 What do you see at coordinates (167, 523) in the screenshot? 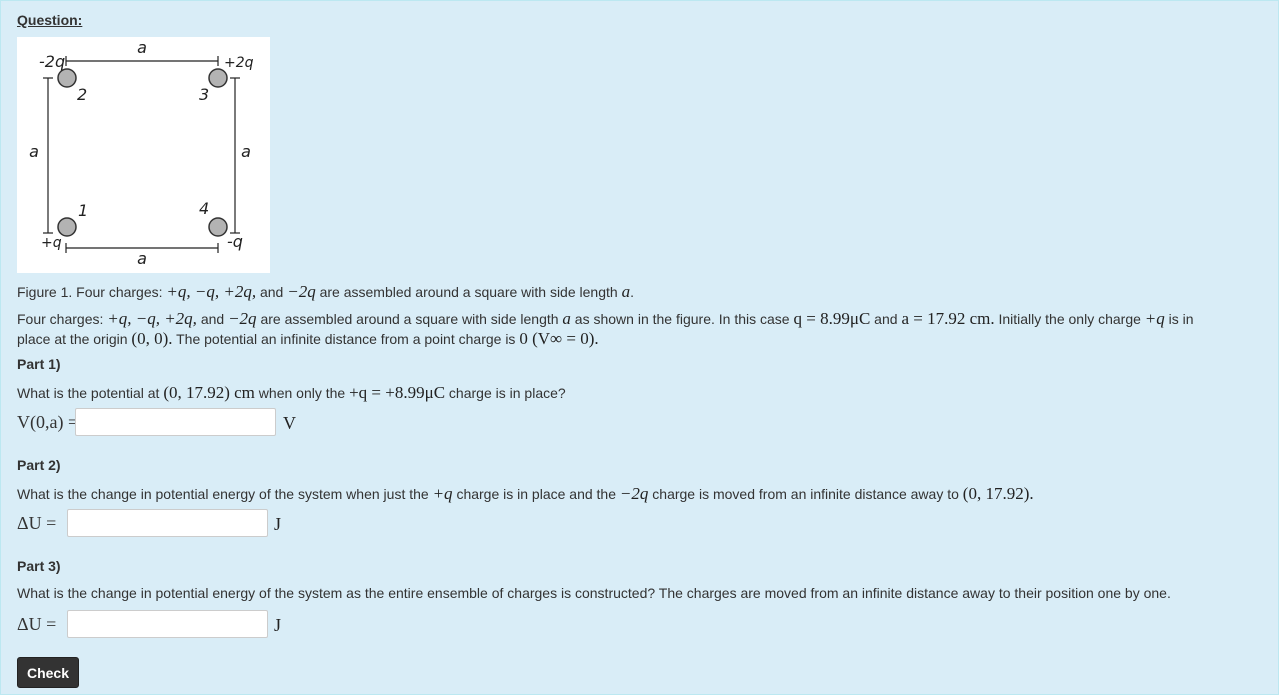
I see `part2-answer-input` at bounding box center [167, 523].